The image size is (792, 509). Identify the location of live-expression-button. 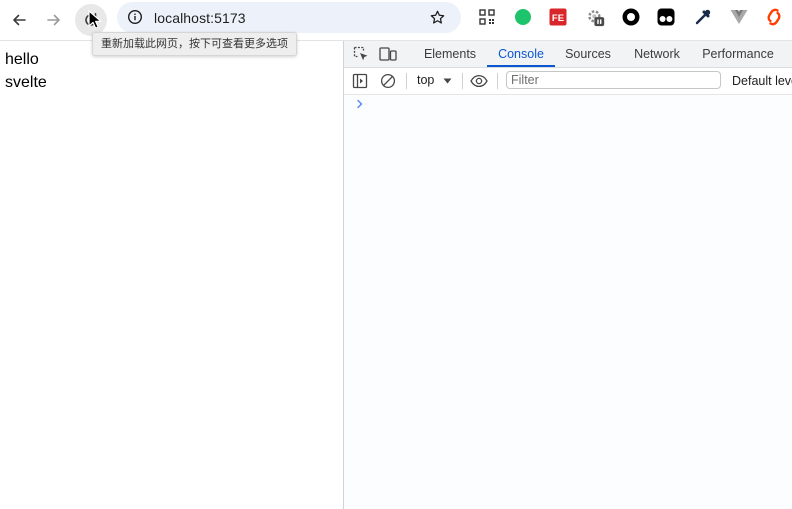
(479, 81).